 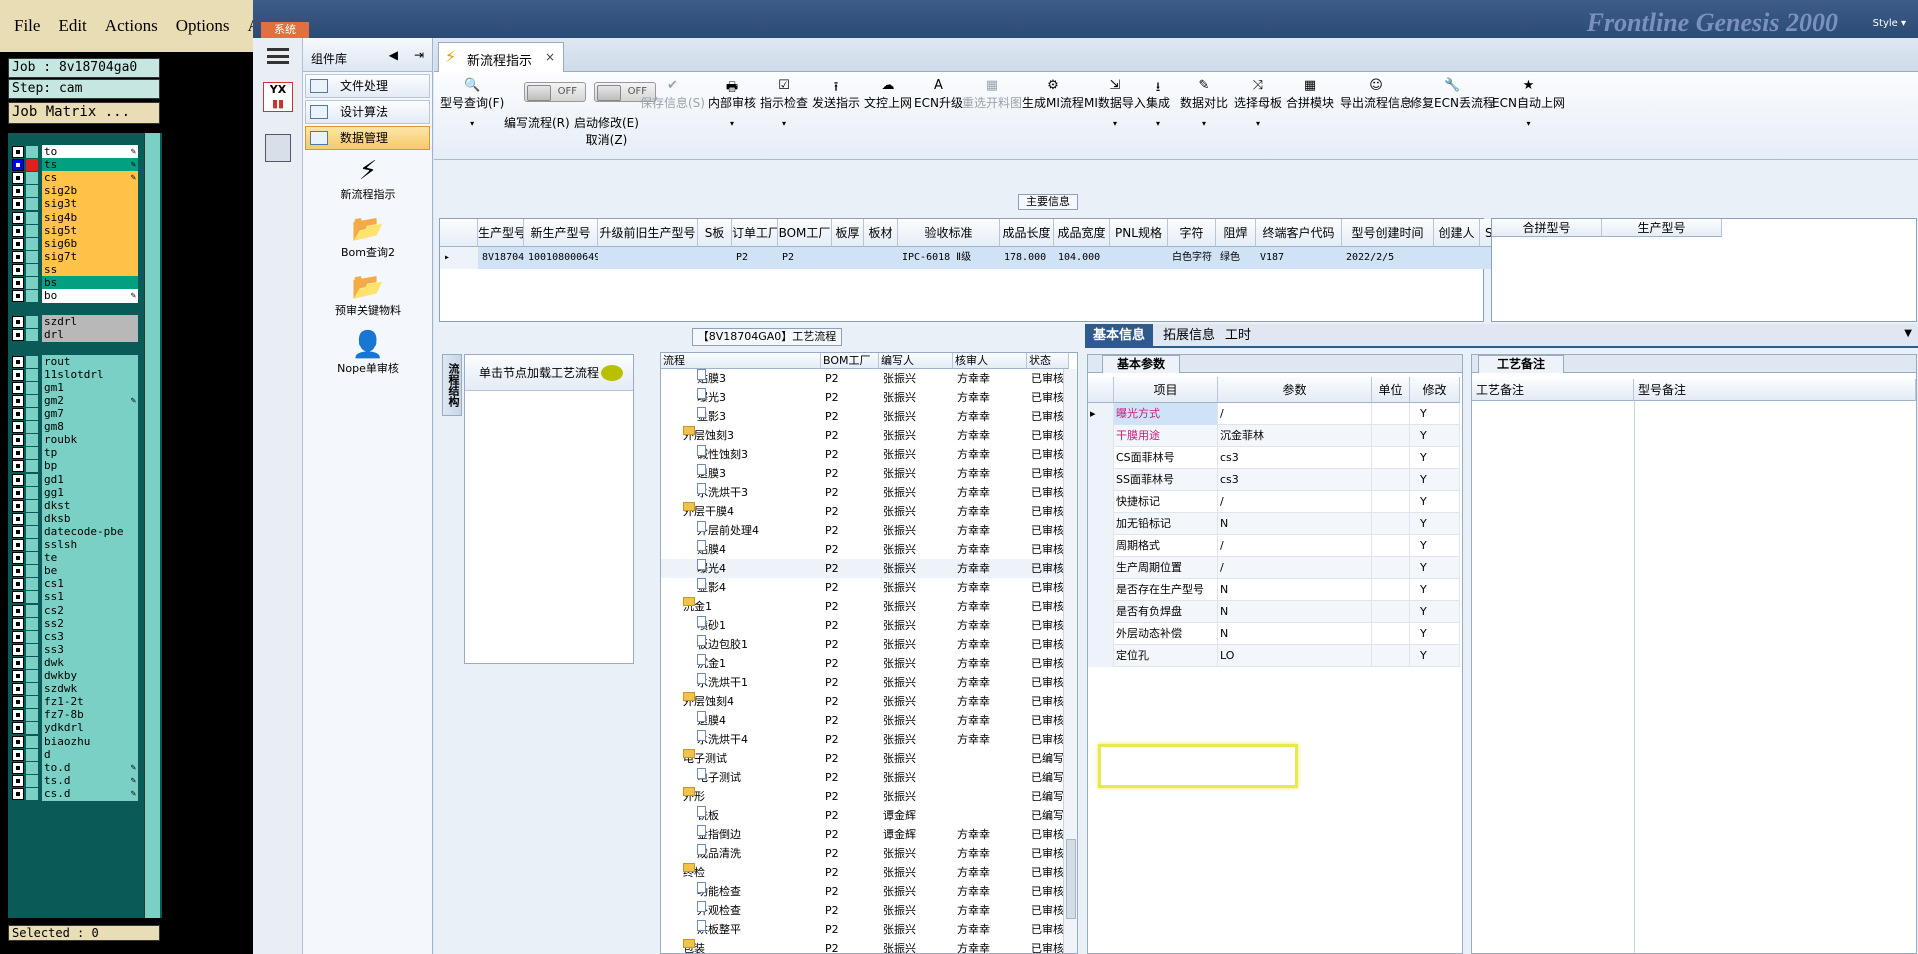 I want to click on style-menu: Style ▾, so click(x=1889, y=23).